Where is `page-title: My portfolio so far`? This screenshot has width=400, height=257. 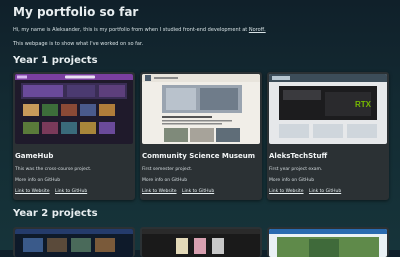 page-title: My portfolio so far is located at coordinates (76, 12).